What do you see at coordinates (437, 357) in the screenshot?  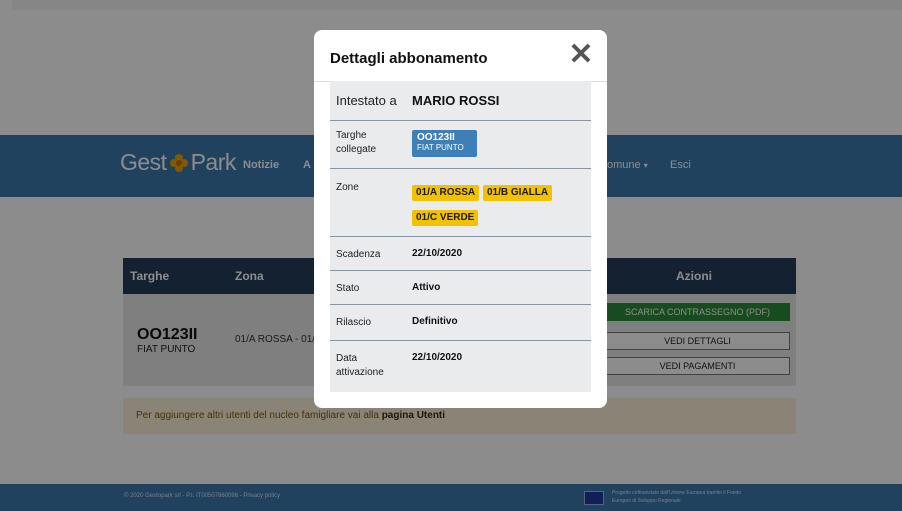 I see `attivazione-value: 22/10/2020` at bounding box center [437, 357].